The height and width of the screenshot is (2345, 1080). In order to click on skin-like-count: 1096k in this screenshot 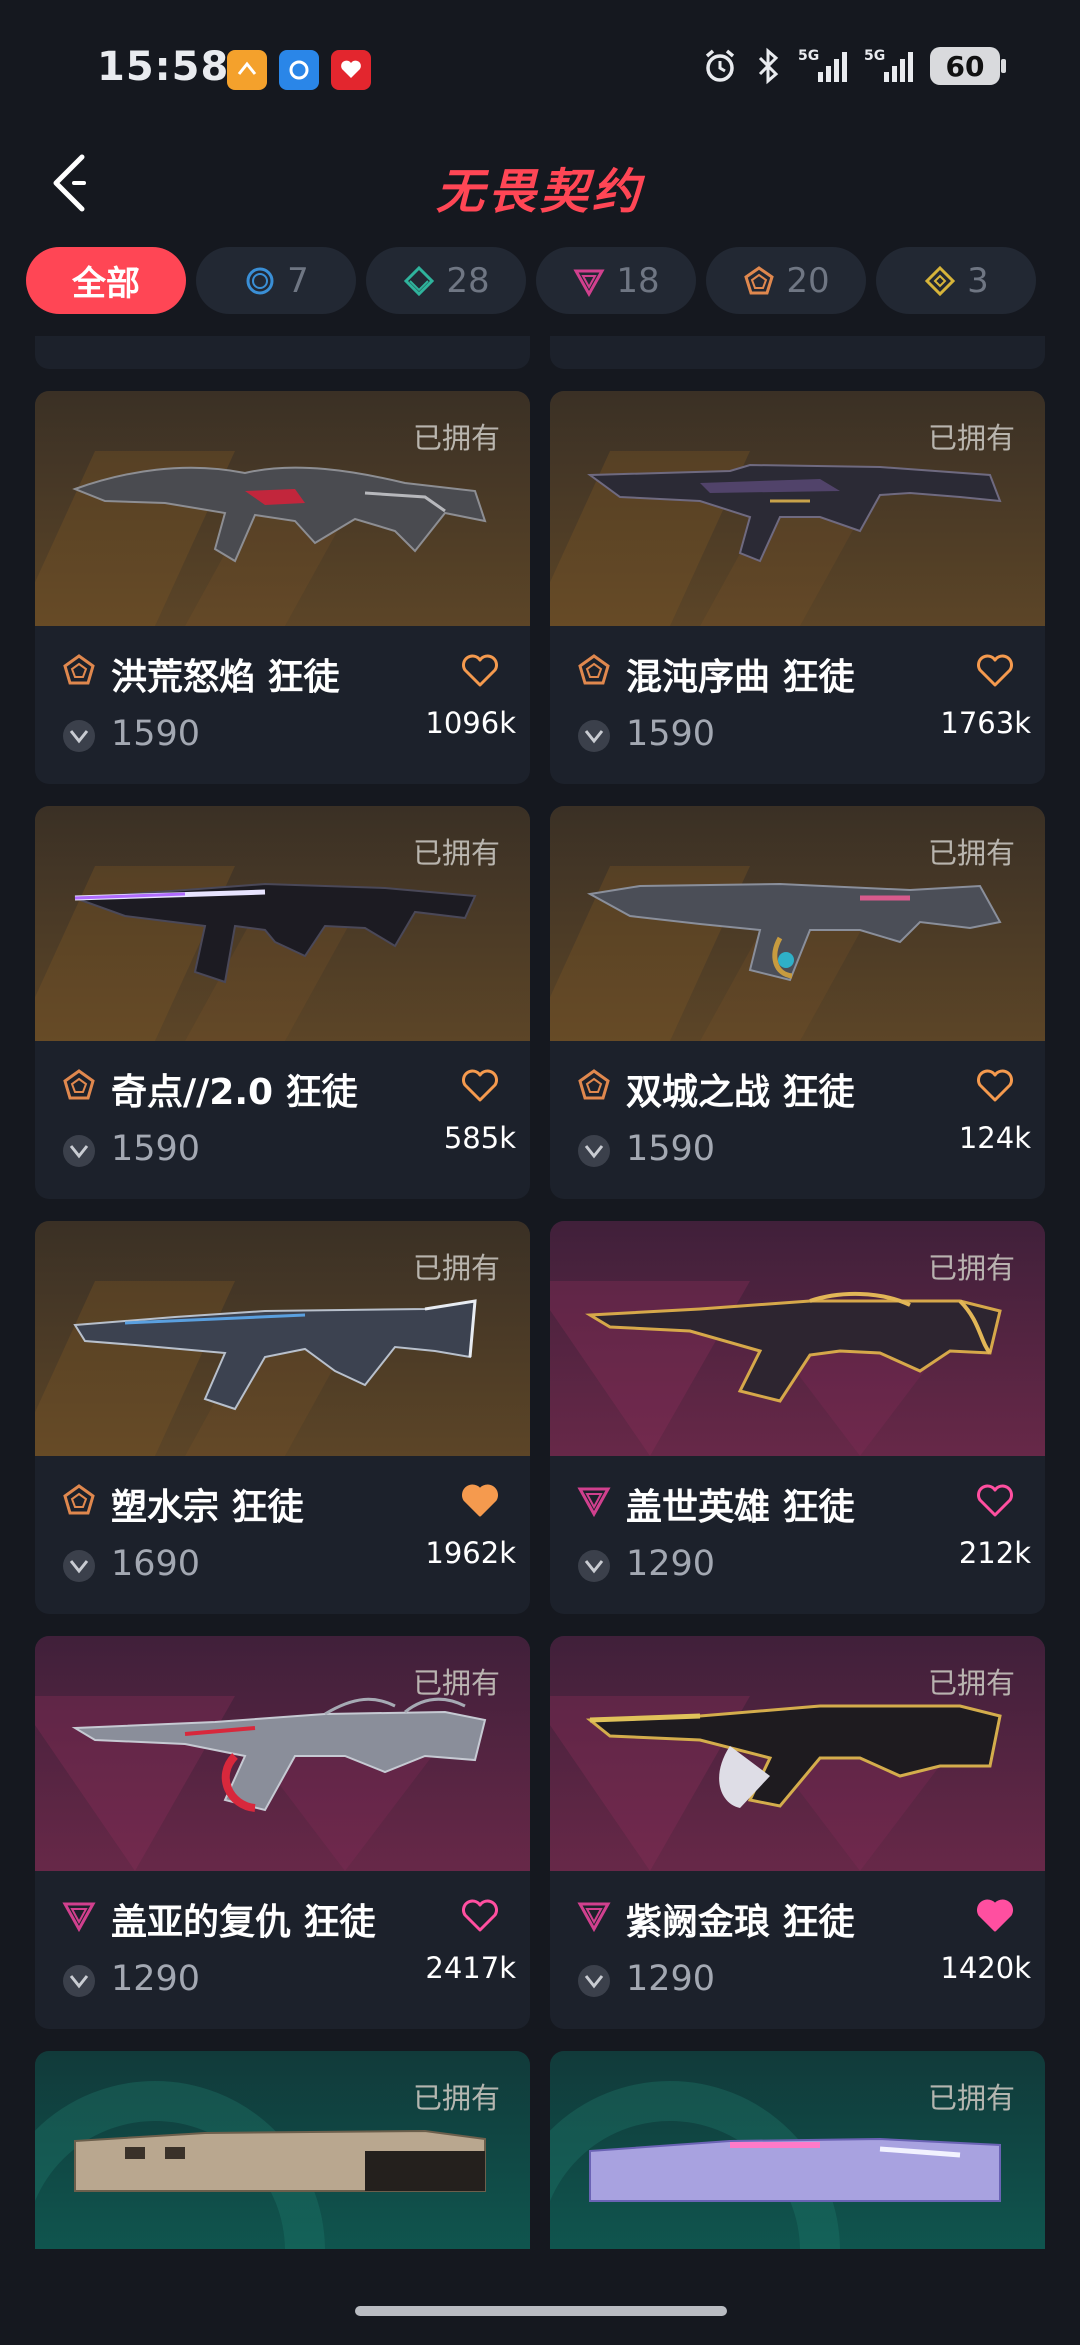, I will do `click(470, 723)`.